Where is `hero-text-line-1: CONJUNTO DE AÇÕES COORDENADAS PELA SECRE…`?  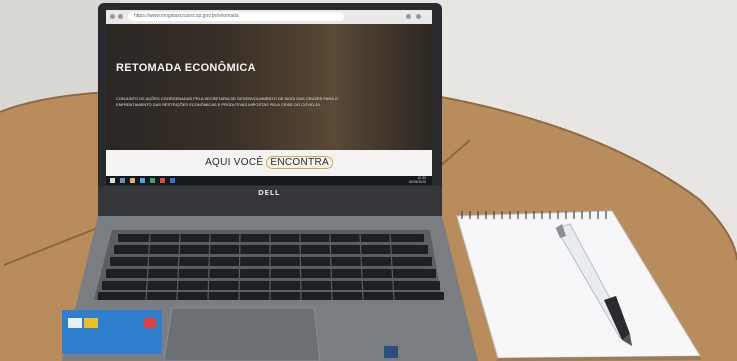
hero-text-line-1: CONJUNTO DE AÇÕES COORDENADAS PELA SECRE… is located at coordinates (227, 98).